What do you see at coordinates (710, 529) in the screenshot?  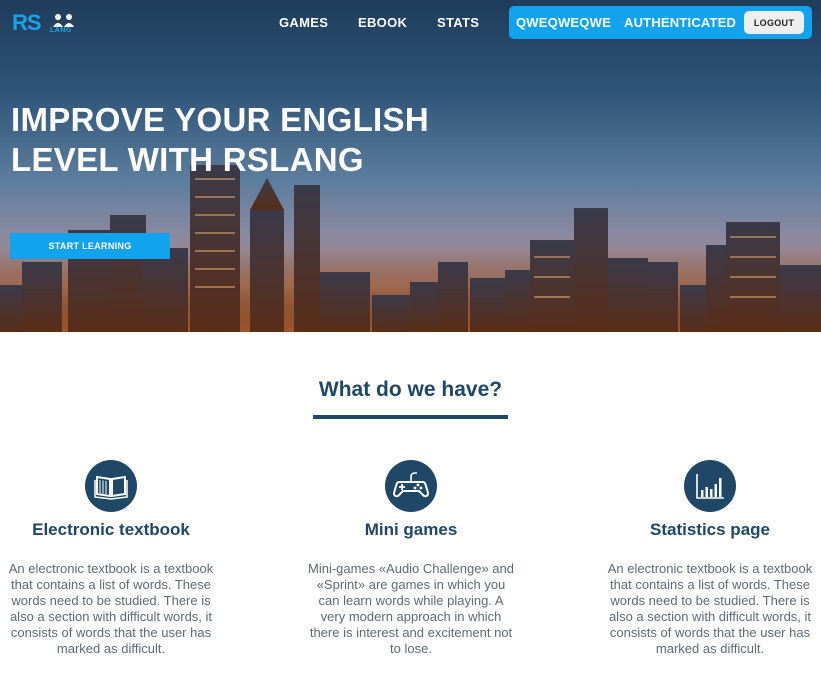 I see `feature-title: Statistics page` at bounding box center [710, 529].